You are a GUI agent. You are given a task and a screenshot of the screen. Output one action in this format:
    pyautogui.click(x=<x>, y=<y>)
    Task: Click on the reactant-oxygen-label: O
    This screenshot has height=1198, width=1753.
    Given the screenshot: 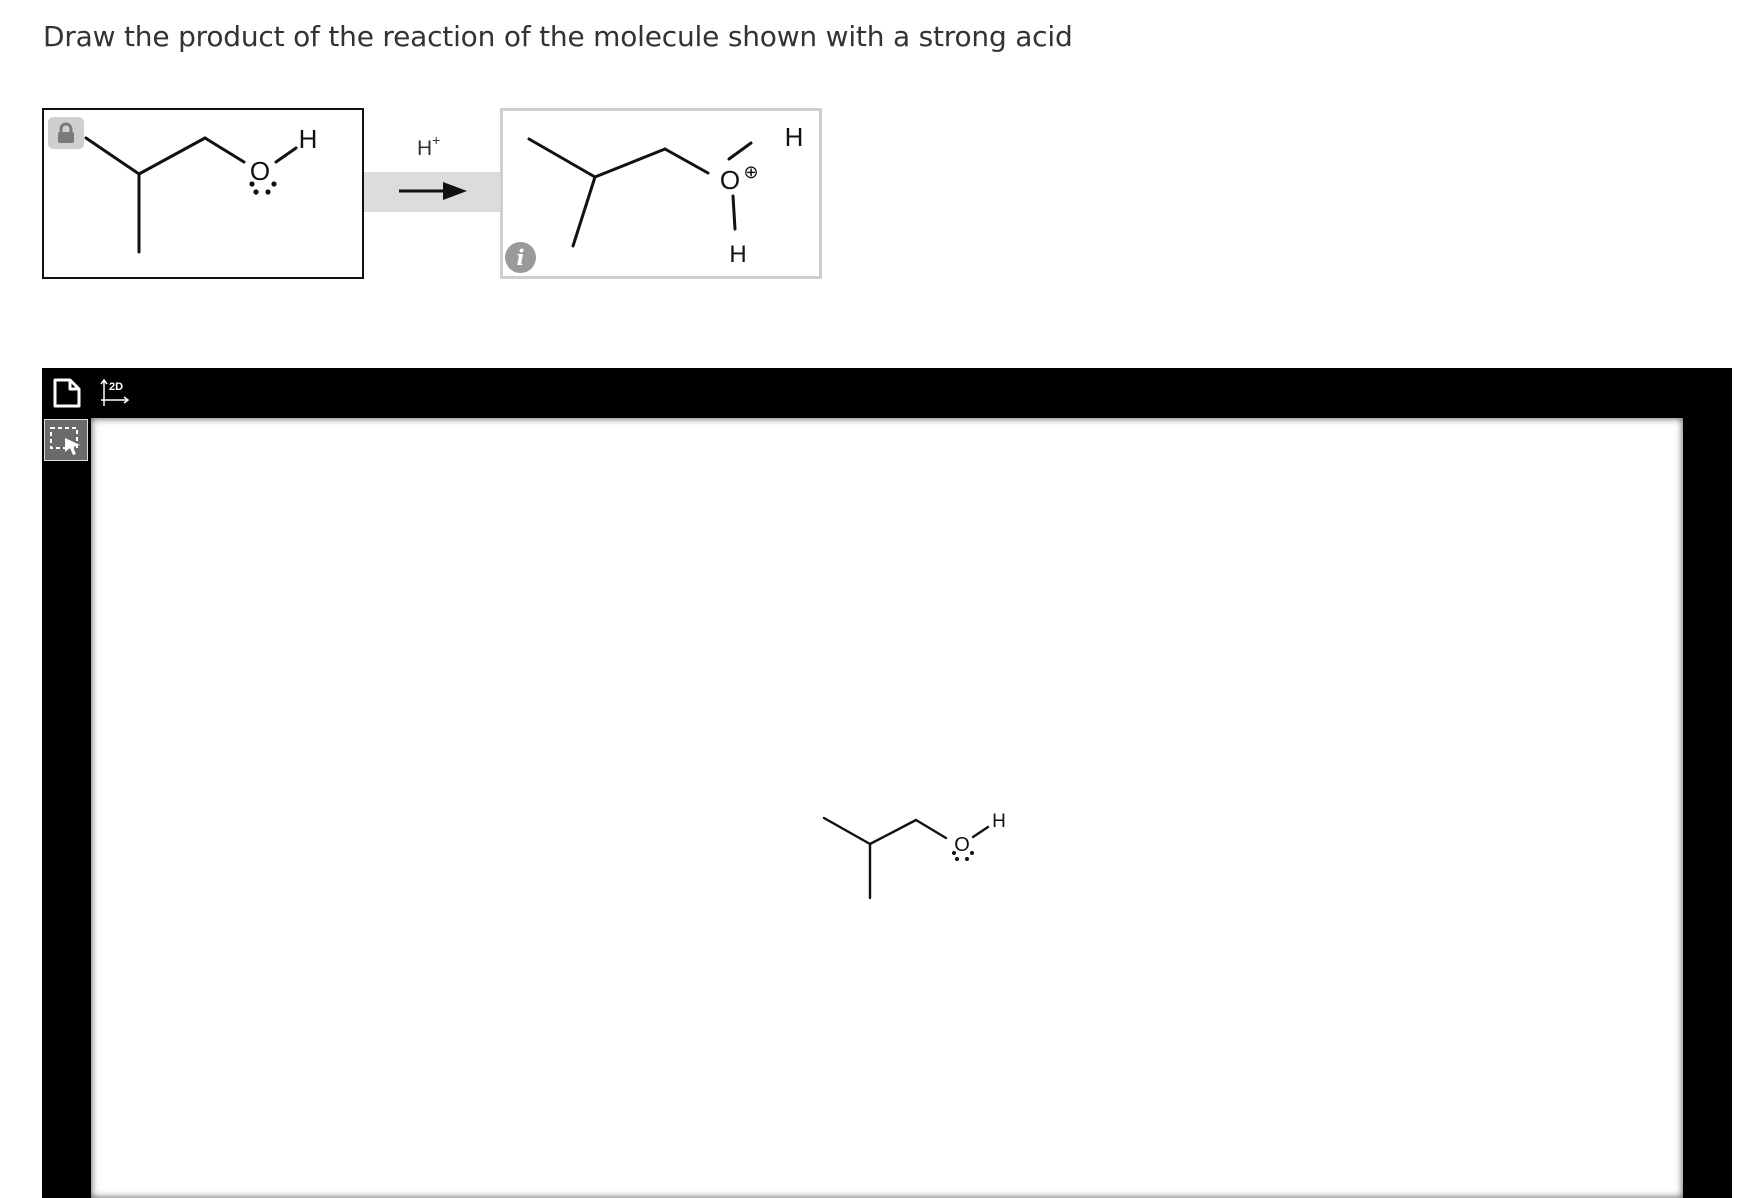 What is the action you would take?
    pyautogui.click(x=260, y=171)
    